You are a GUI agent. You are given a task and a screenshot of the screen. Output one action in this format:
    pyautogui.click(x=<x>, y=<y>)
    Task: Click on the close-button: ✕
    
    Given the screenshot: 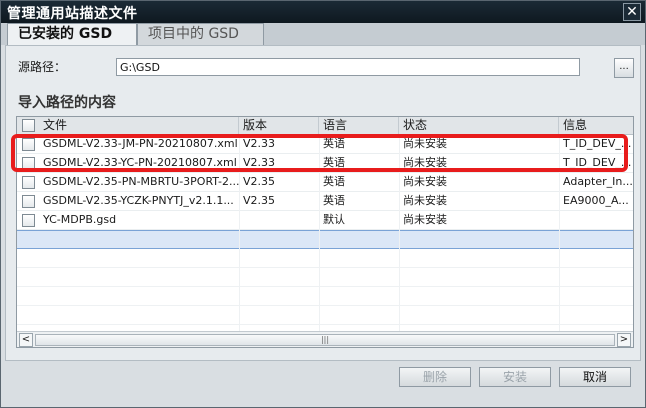 What is the action you would take?
    pyautogui.click(x=632, y=12)
    